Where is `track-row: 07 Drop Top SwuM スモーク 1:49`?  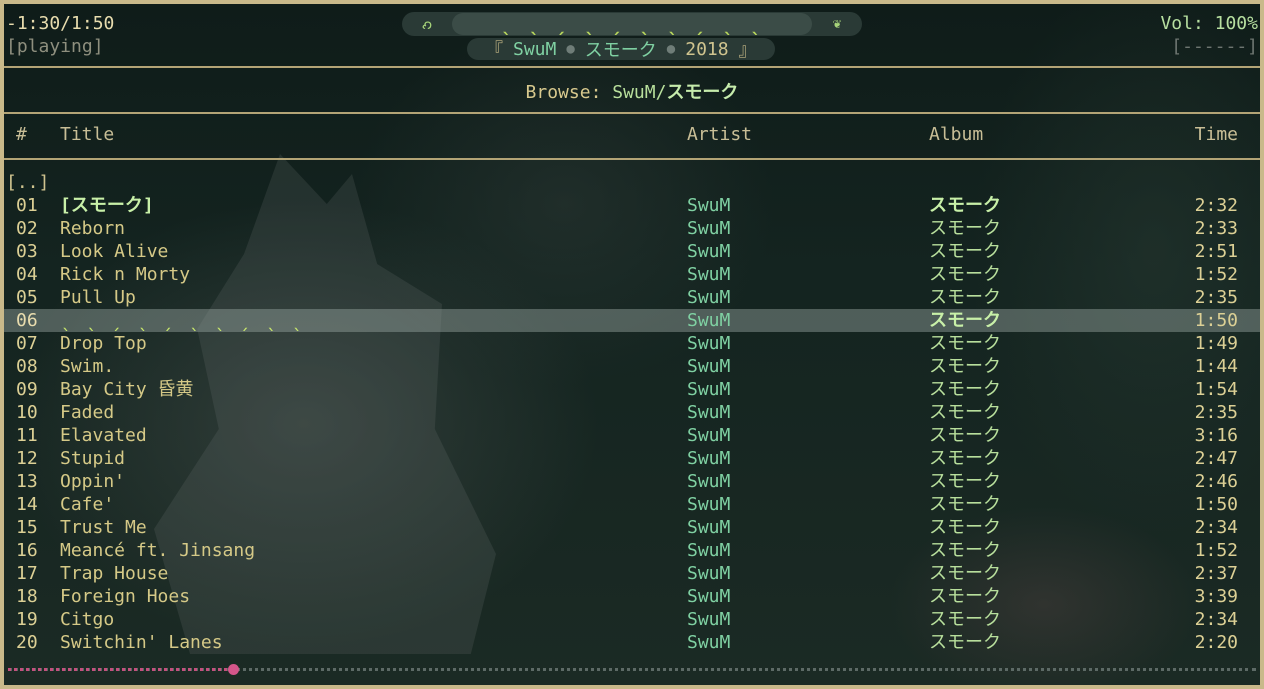 track-row: 07 Drop Top SwuM スモーク 1:49 is located at coordinates (632, 343).